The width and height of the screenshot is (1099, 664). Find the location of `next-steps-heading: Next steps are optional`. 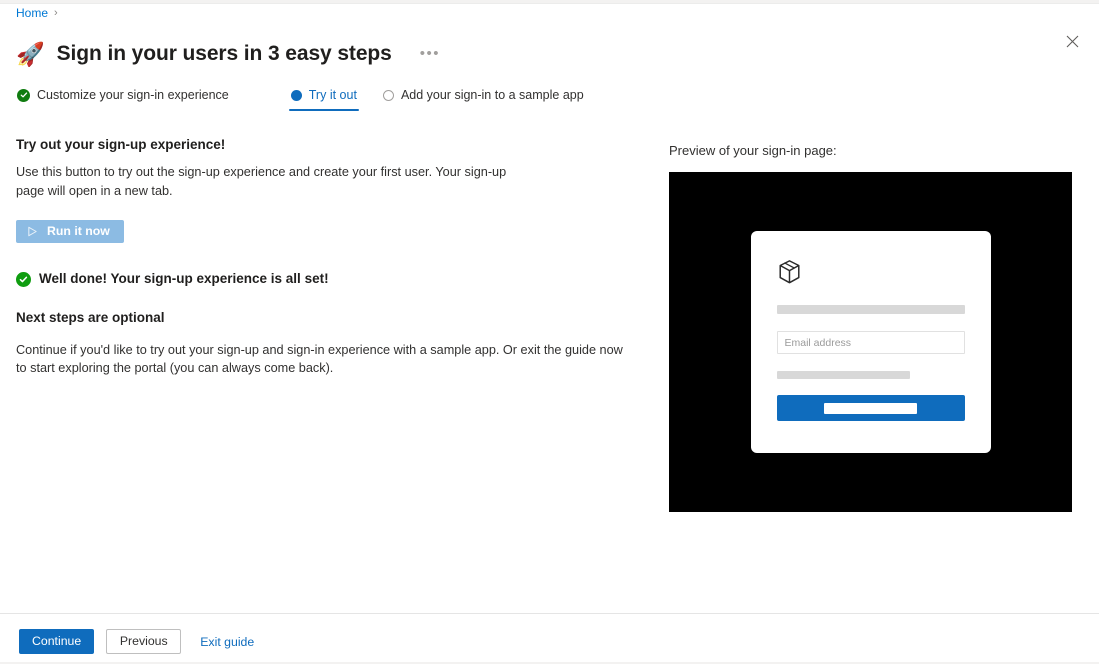

next-steps-heading: Next steps are optional is located at coordinates (90, 317).